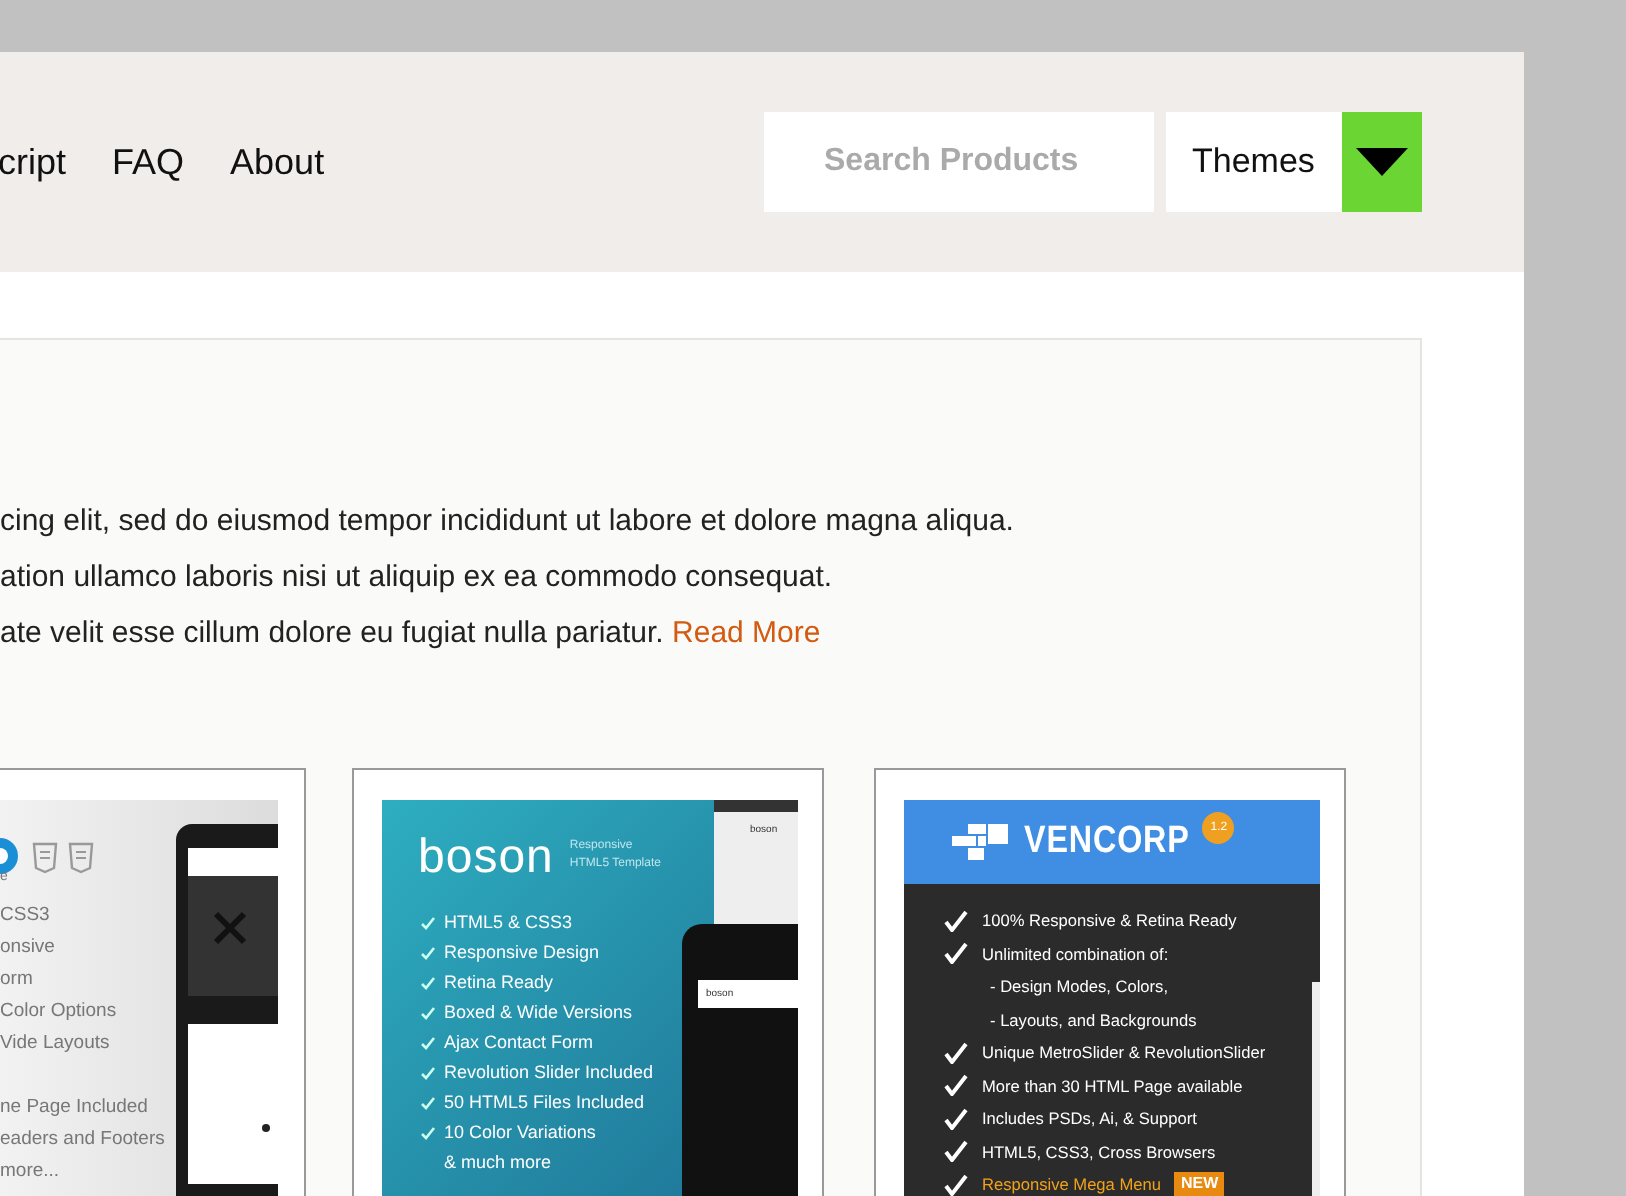 The height and width of the screenshot is (1196, 1626). Describe the element at coordinates (499, 983) in the screenshot. I see `feature-text: Retina Ready` at that location.